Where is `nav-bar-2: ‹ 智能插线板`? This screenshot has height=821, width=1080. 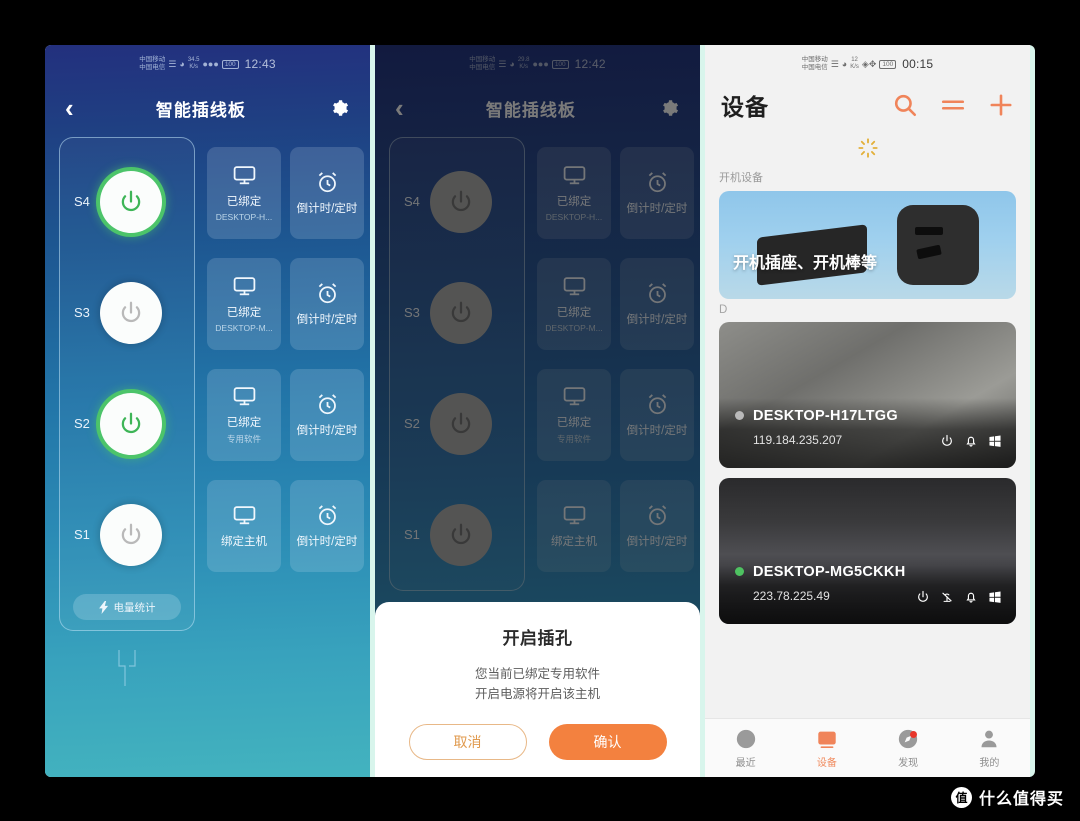
nav-bar-2: ‹ 智能插线板 is located at coordinates (537, 108).